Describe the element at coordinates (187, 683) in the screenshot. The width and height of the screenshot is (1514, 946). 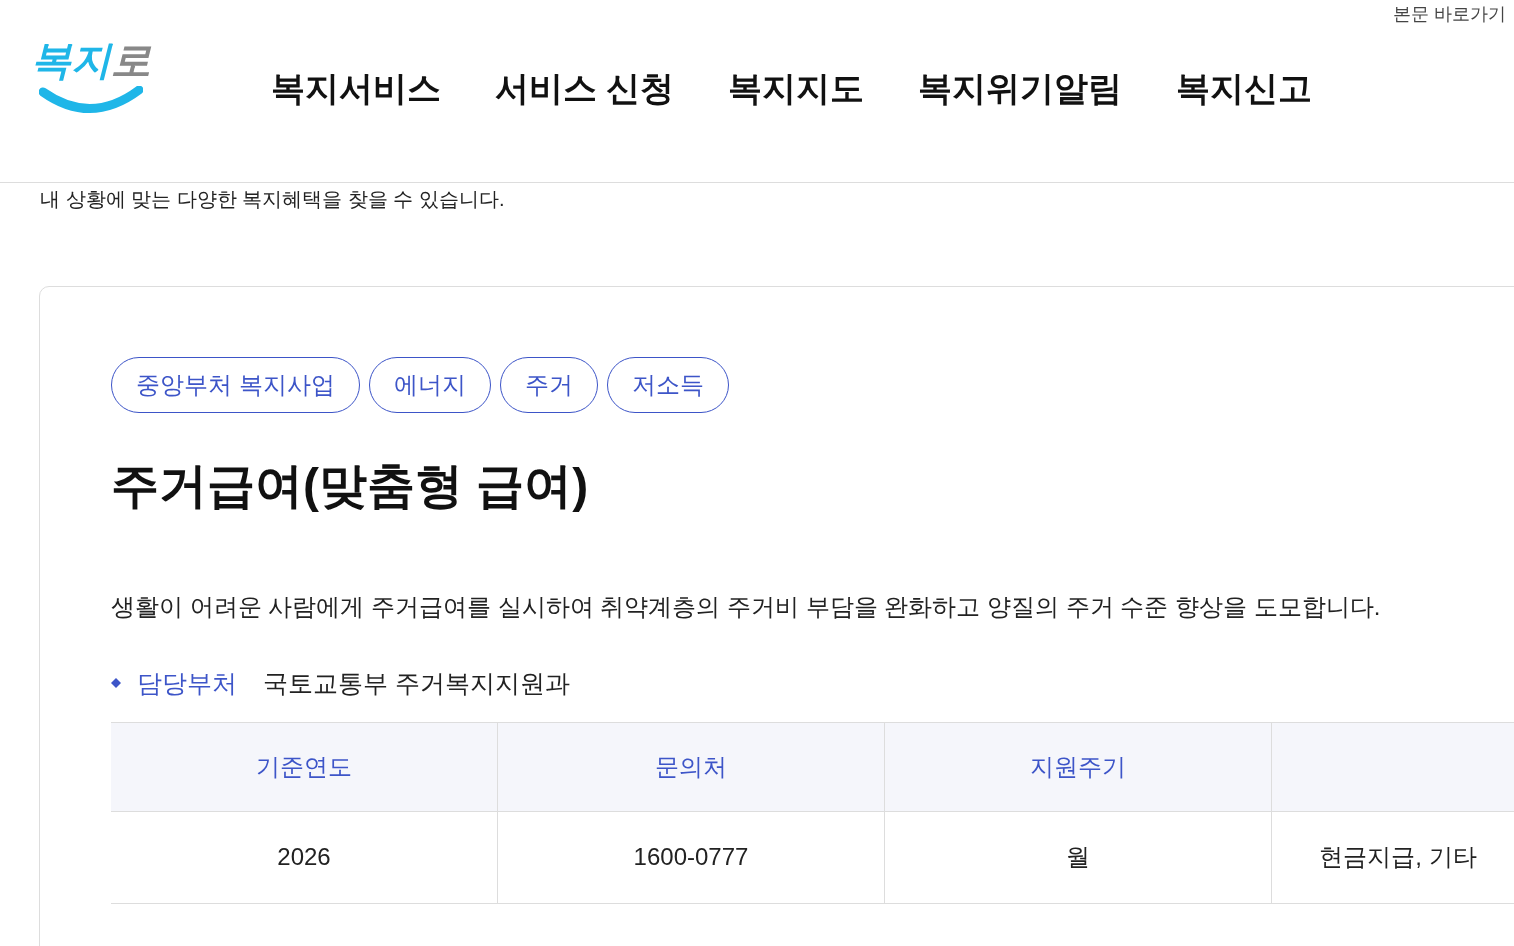
I see `department-label: 담당부처` at that location.